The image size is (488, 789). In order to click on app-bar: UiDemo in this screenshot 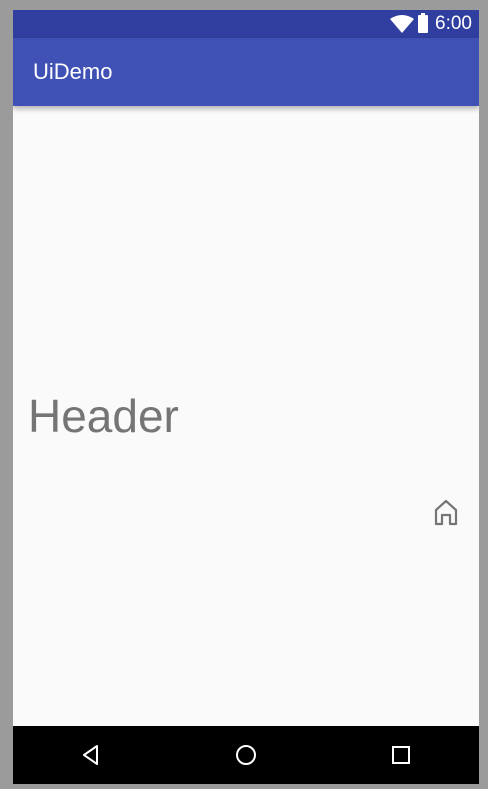, I will do `click(246, 72)`.